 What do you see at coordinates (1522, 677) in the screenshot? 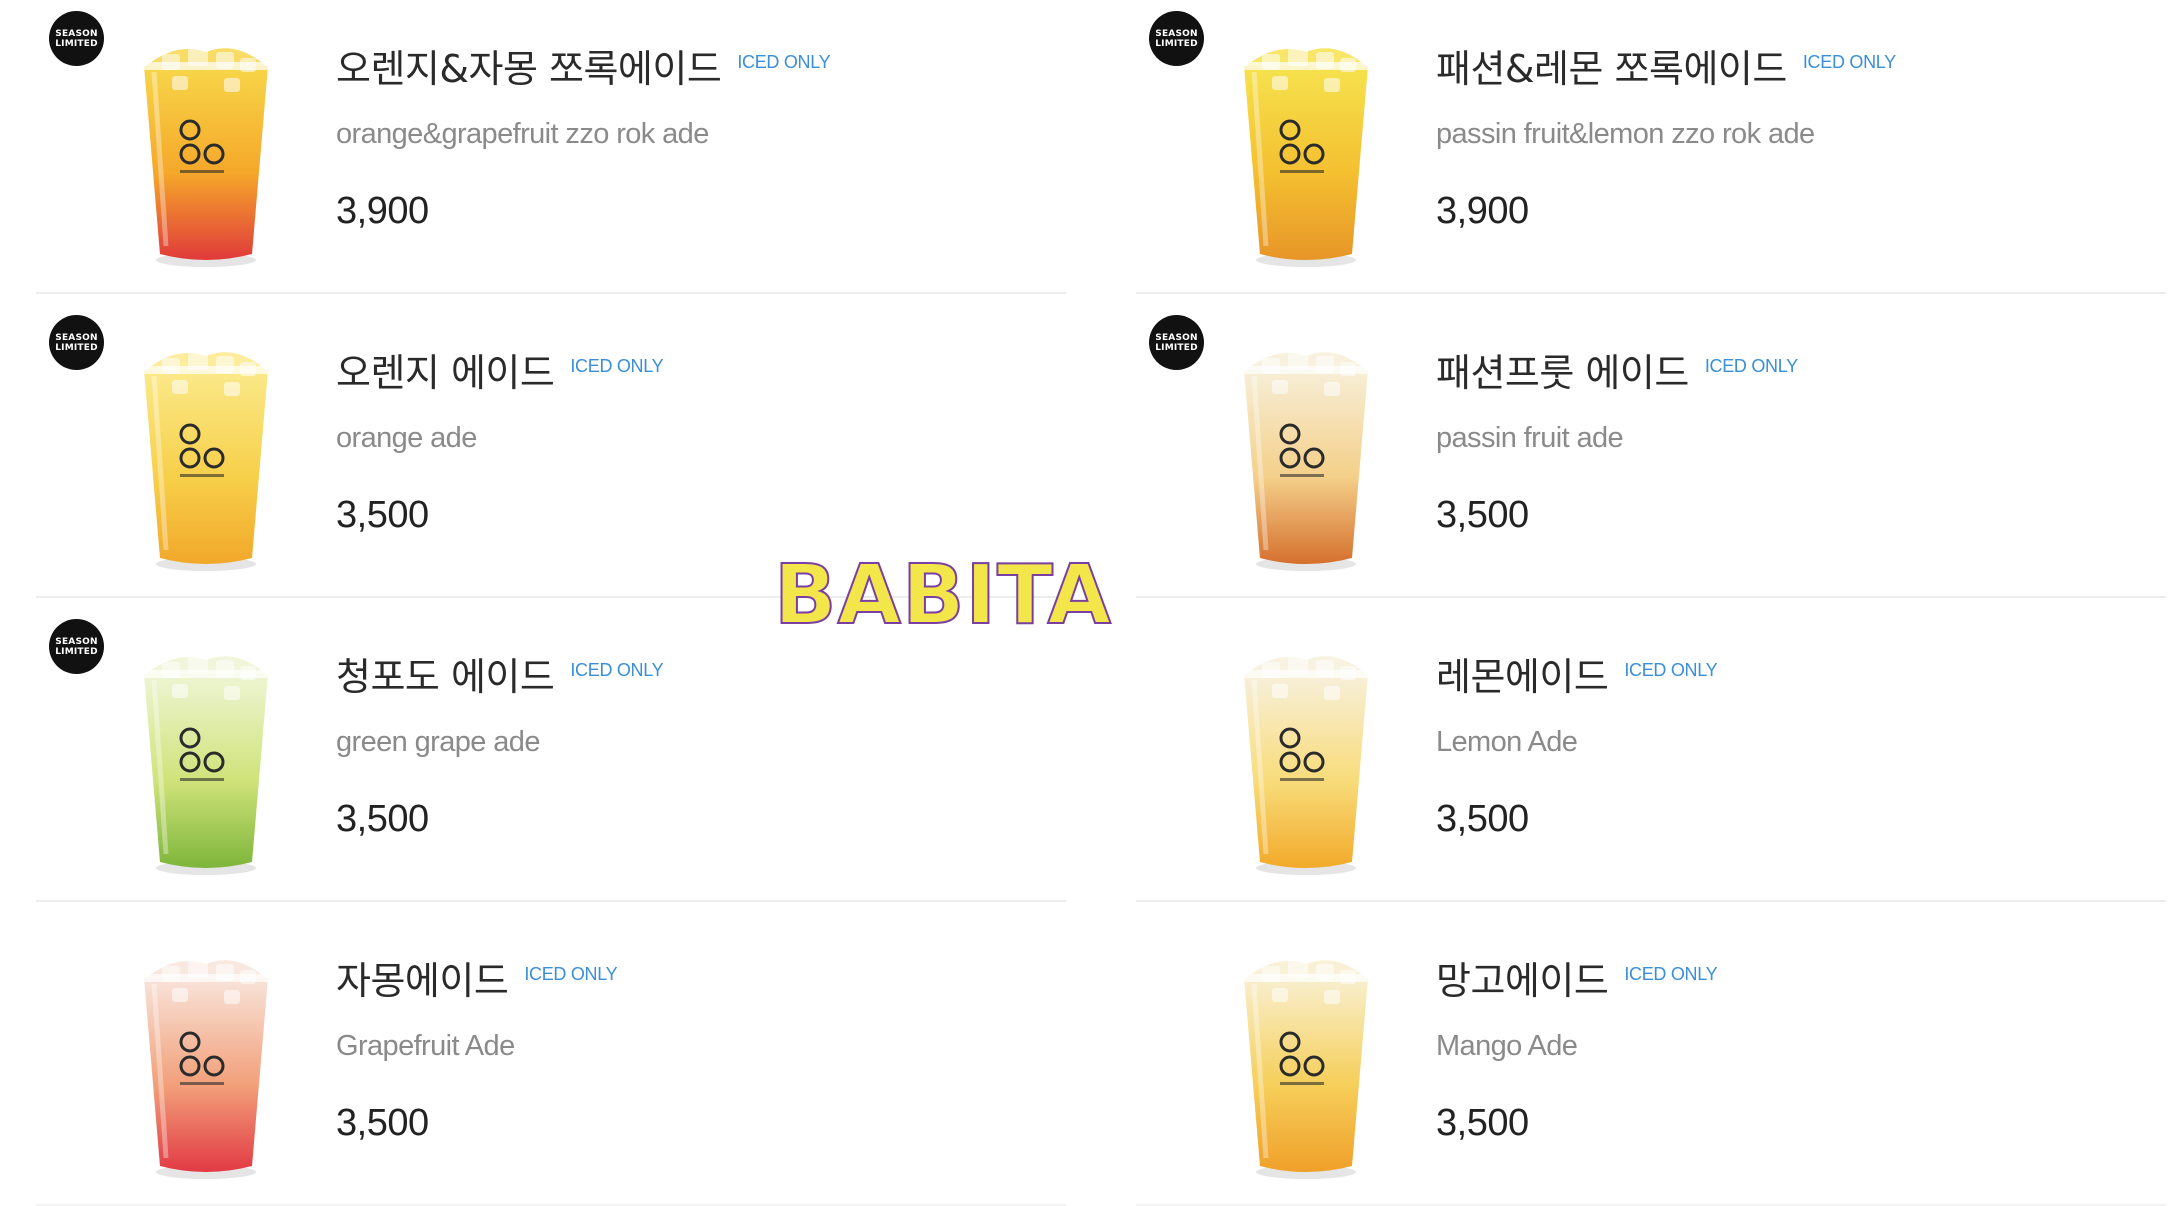
I see `drink-name-korean: 레몬에이드` at bounding box center [1522, 677].